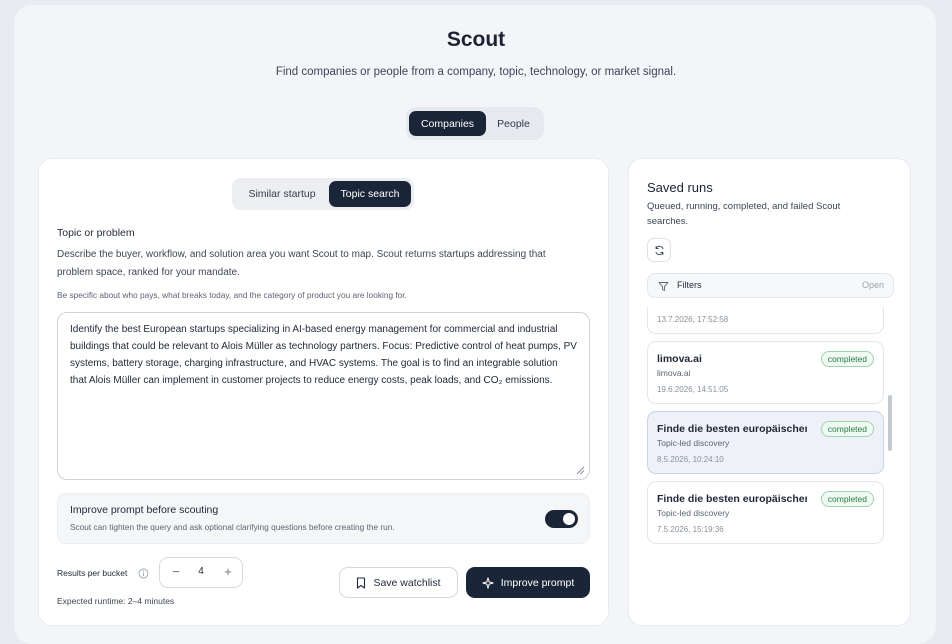 This screenshot has height=644, width=952. What do you see at coordinates (513, 123) in the screenshot?
I see `tab-people: People` at bounding box center [513, 123].